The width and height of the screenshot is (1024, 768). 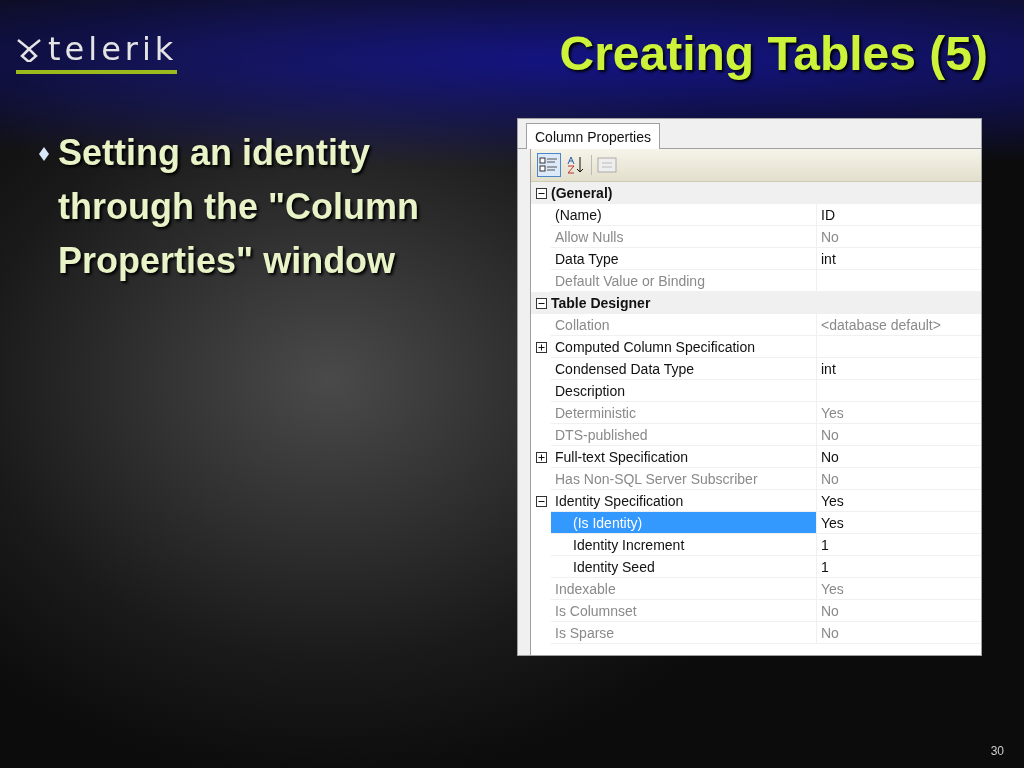 I want to click on property-name: Computed Column Specification, so click(x=684, y=347).